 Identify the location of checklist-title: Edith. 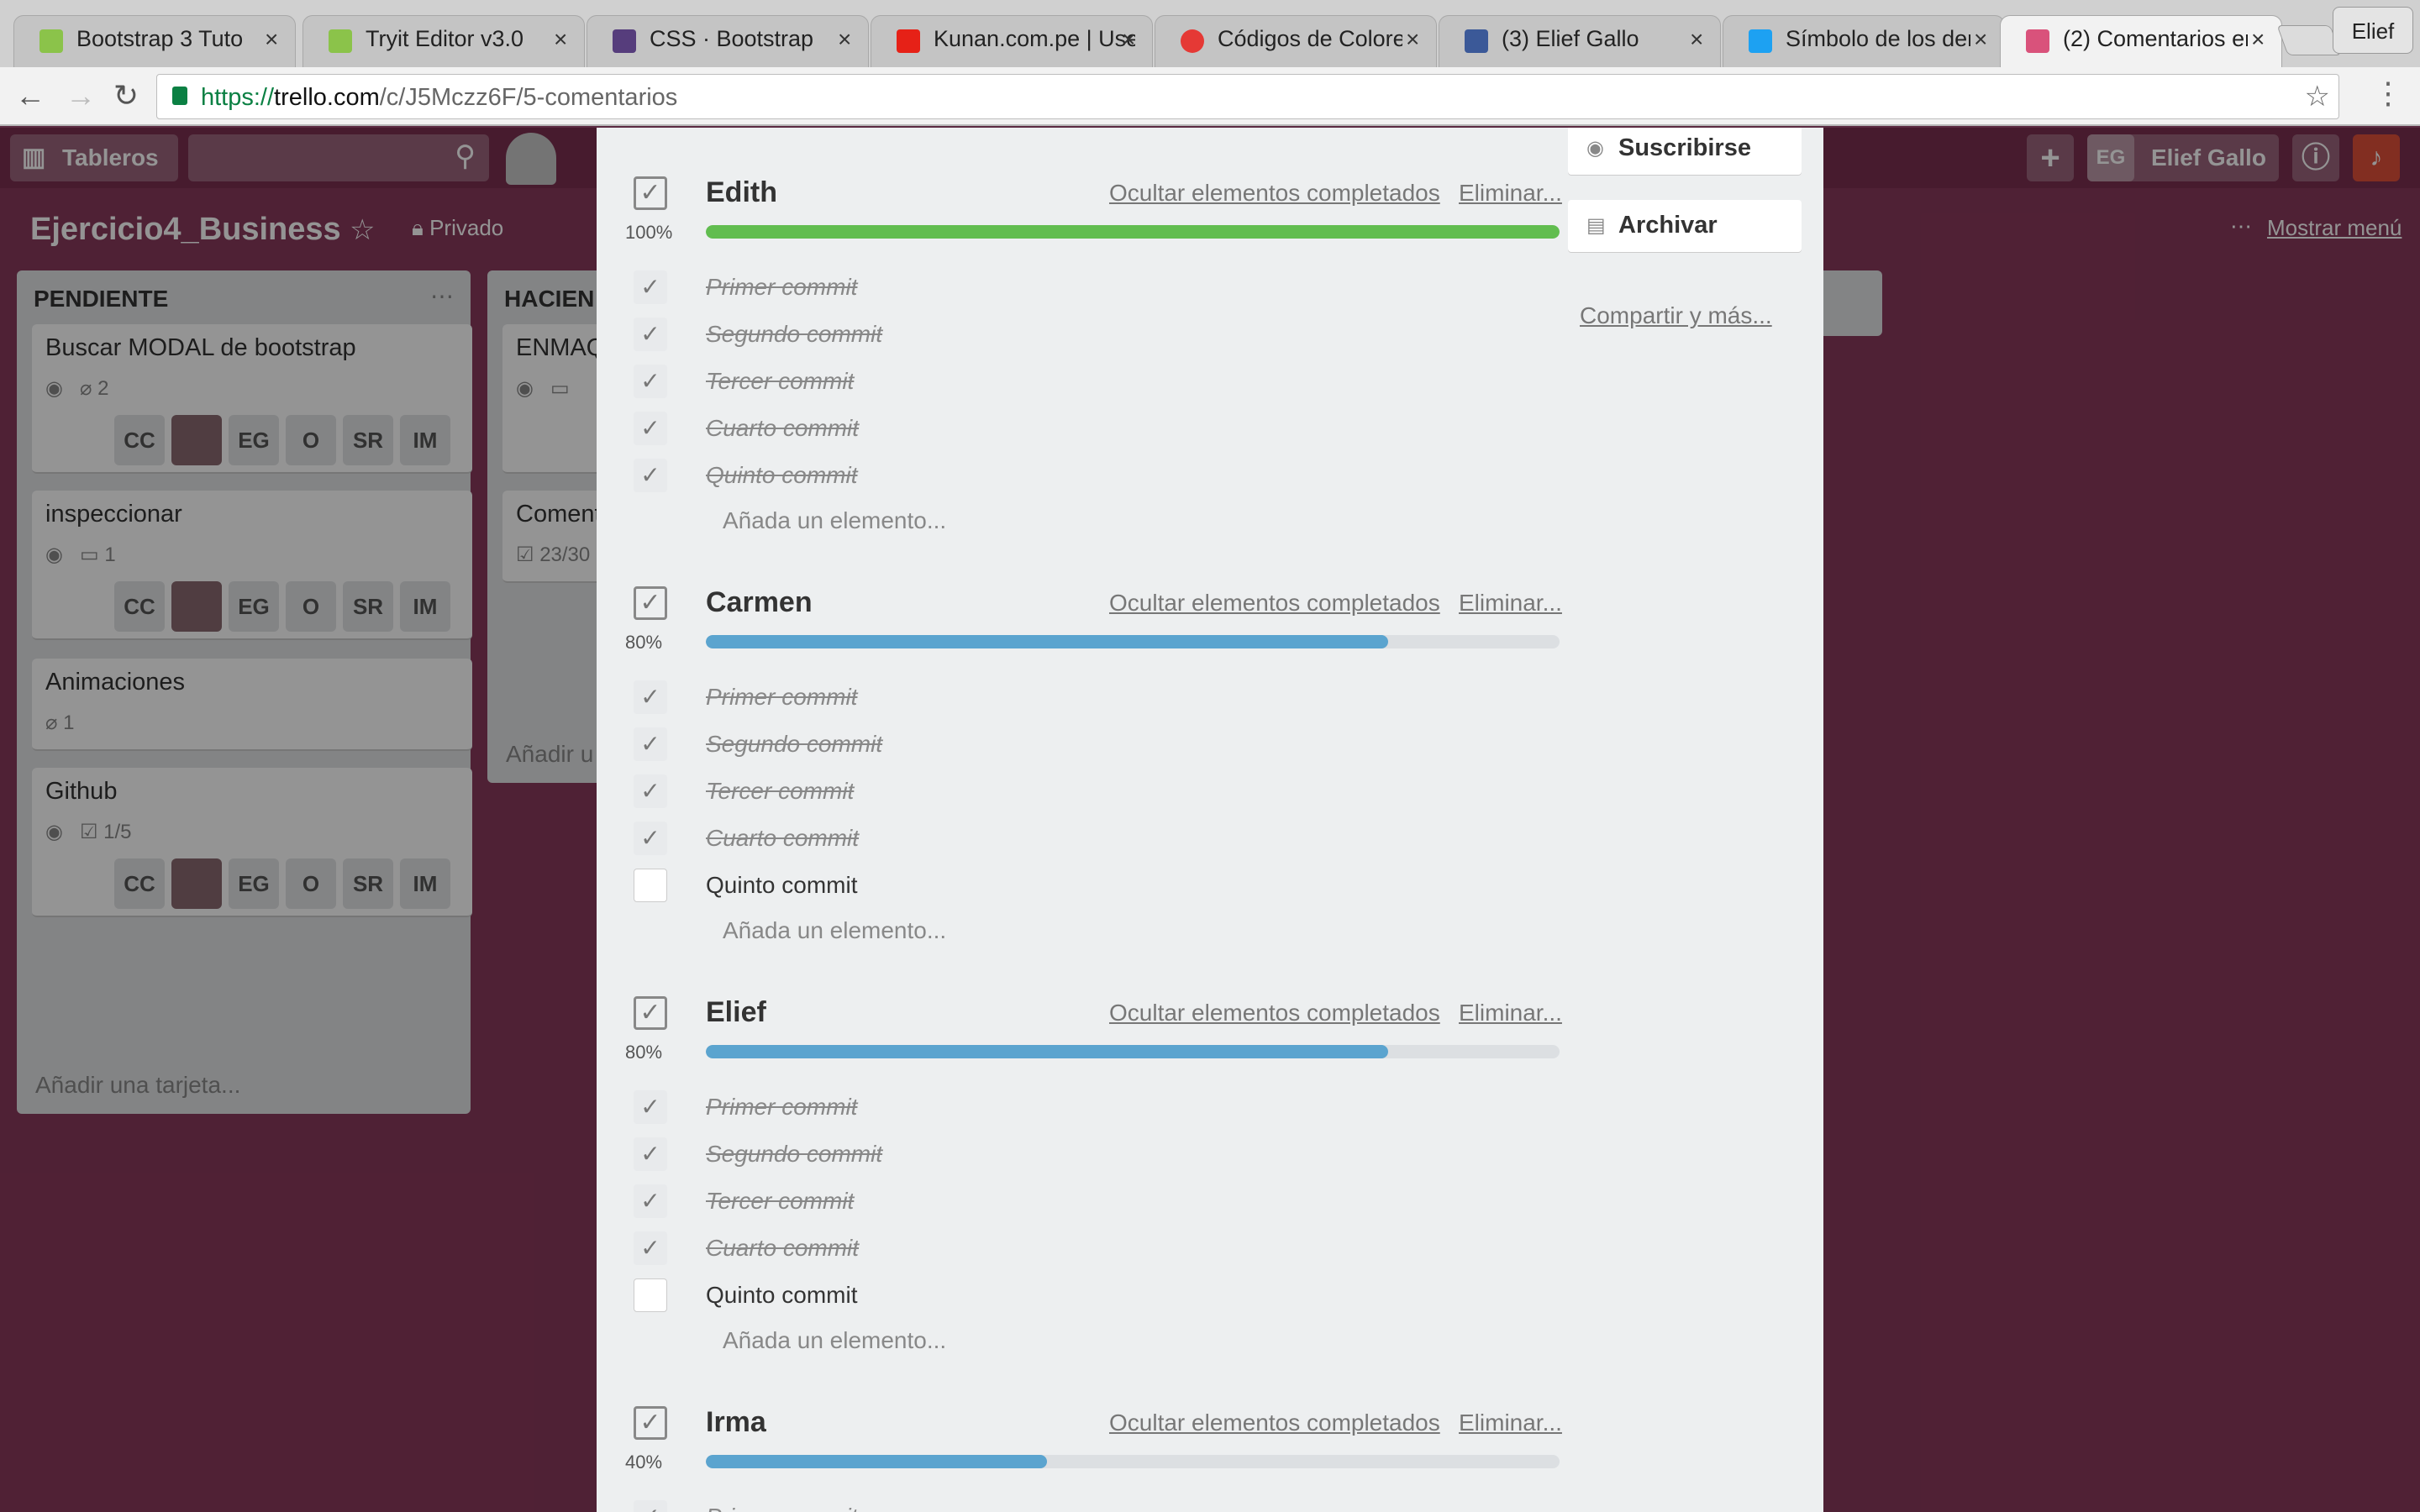
(741, 192).